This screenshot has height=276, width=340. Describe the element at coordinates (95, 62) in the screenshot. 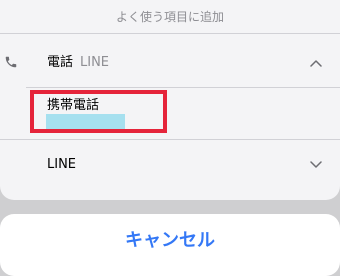

I see `phone-row-app: LINE` at that location.